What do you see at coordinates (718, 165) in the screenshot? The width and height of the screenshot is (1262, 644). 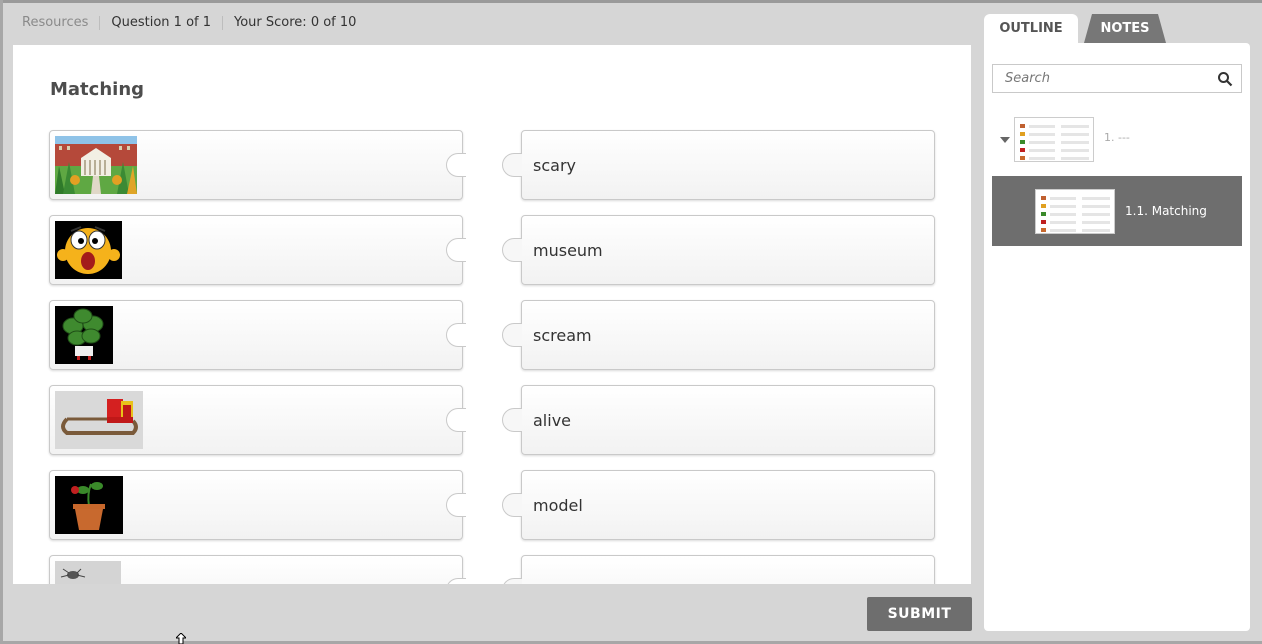 I see `match-right-card-1: scary` at bounding box center [718, 165].